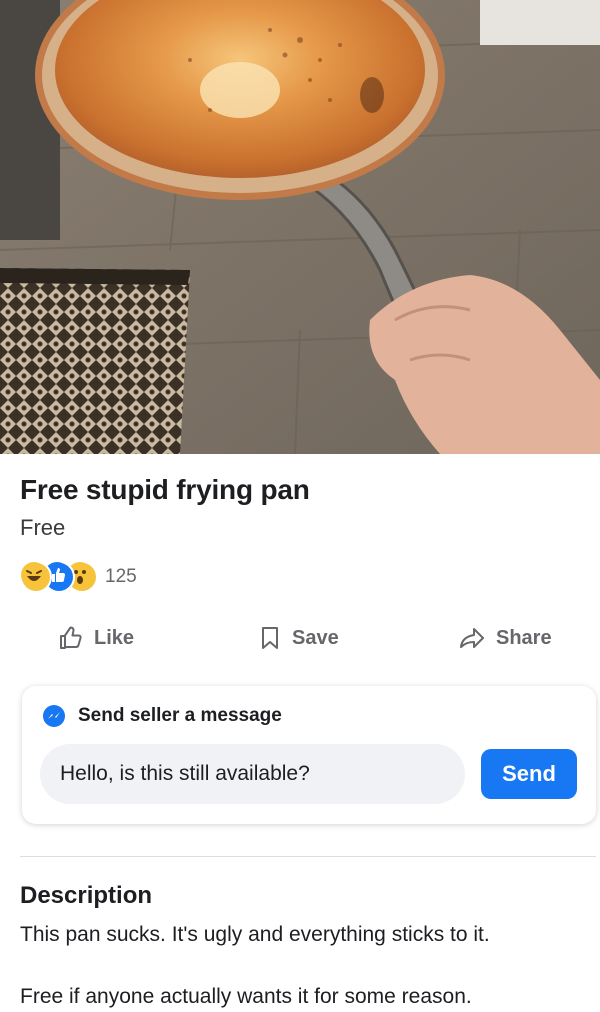 Image resolution: width=600 pixels, height=1012 pixels. I want to click on haha-emoji-icon, so click(36, 577).